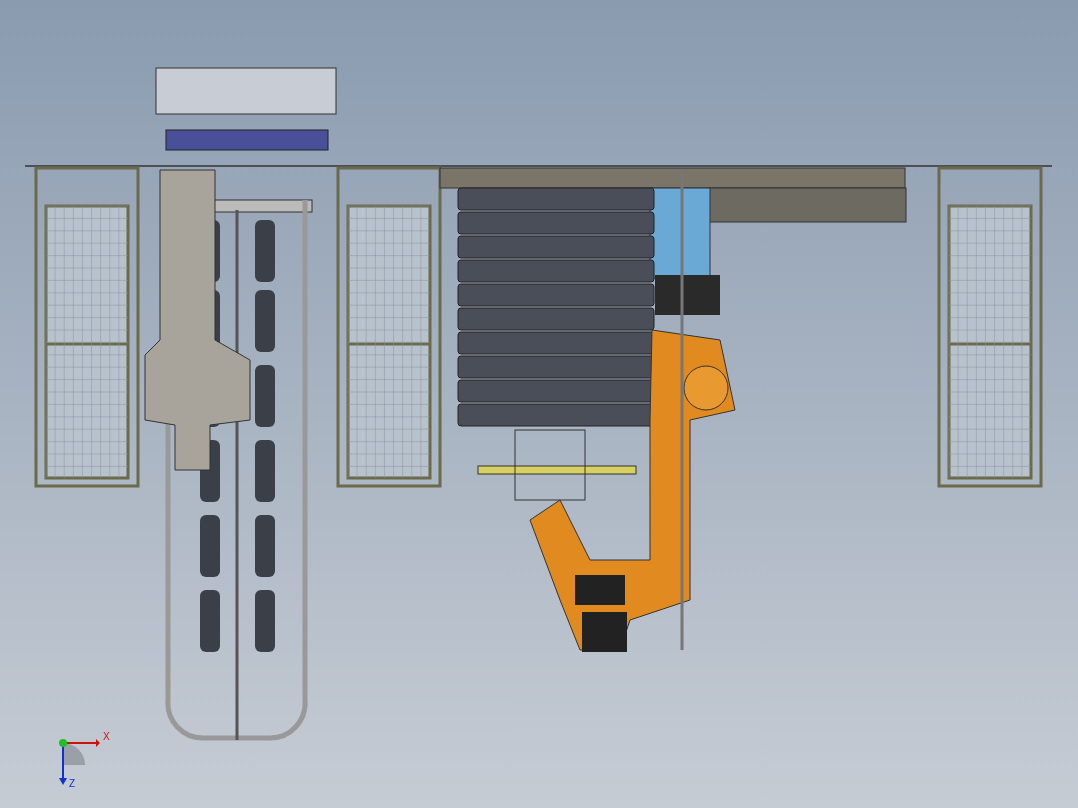 The image size is (1078, 808). I want to click on x-axis-label: X, so click(106, 737).